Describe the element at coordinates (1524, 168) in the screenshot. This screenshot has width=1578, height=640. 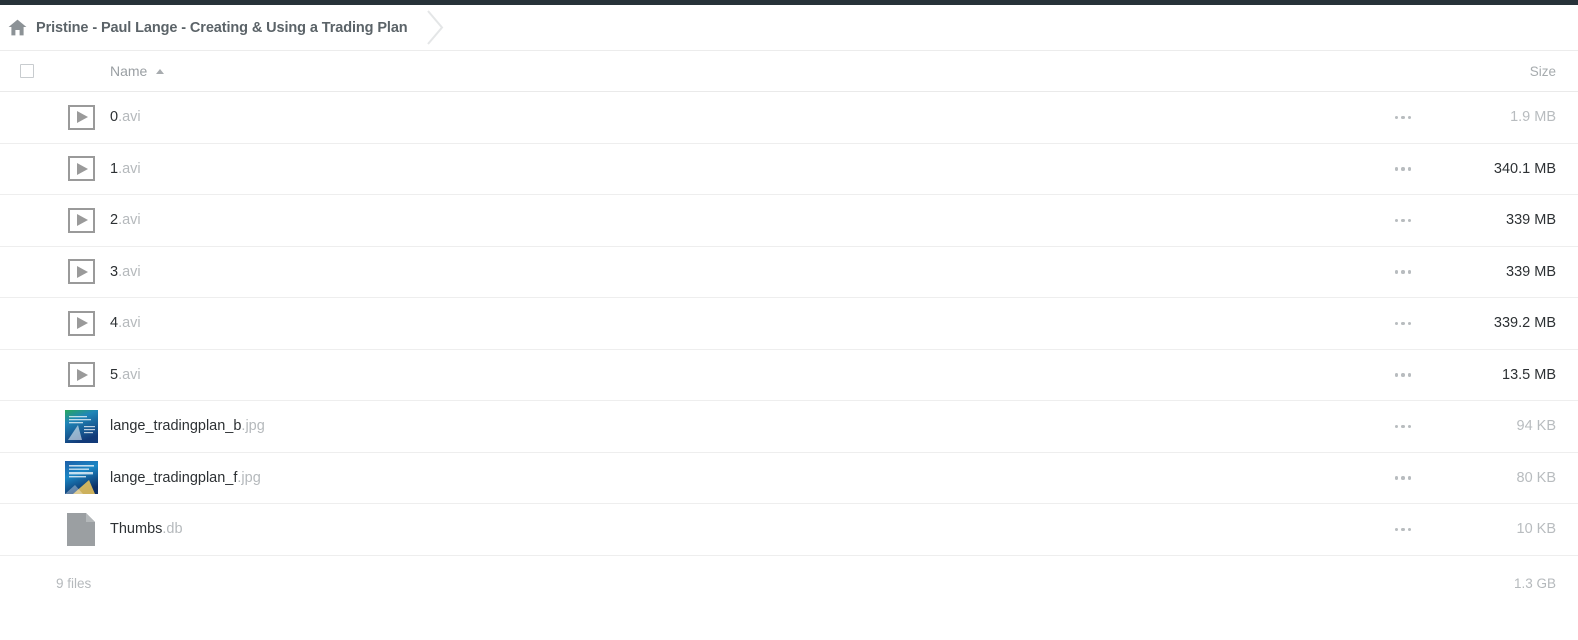
I see `file-size-value: 340.1 MB` at that location.